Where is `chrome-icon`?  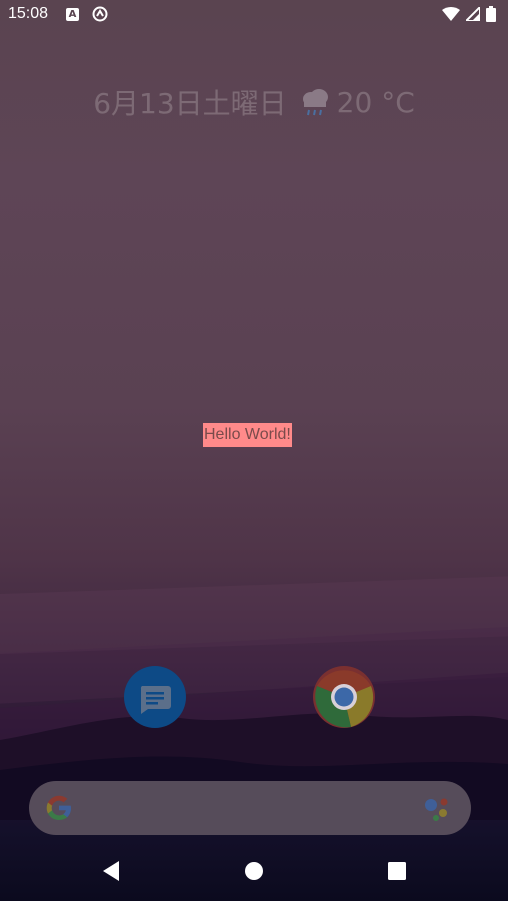 chrome-icon is located at coordinates (344, 697).